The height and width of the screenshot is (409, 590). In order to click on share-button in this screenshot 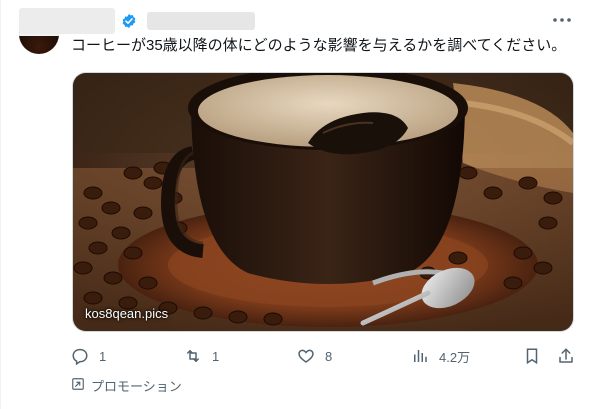, I will do `click(566, 356)`.